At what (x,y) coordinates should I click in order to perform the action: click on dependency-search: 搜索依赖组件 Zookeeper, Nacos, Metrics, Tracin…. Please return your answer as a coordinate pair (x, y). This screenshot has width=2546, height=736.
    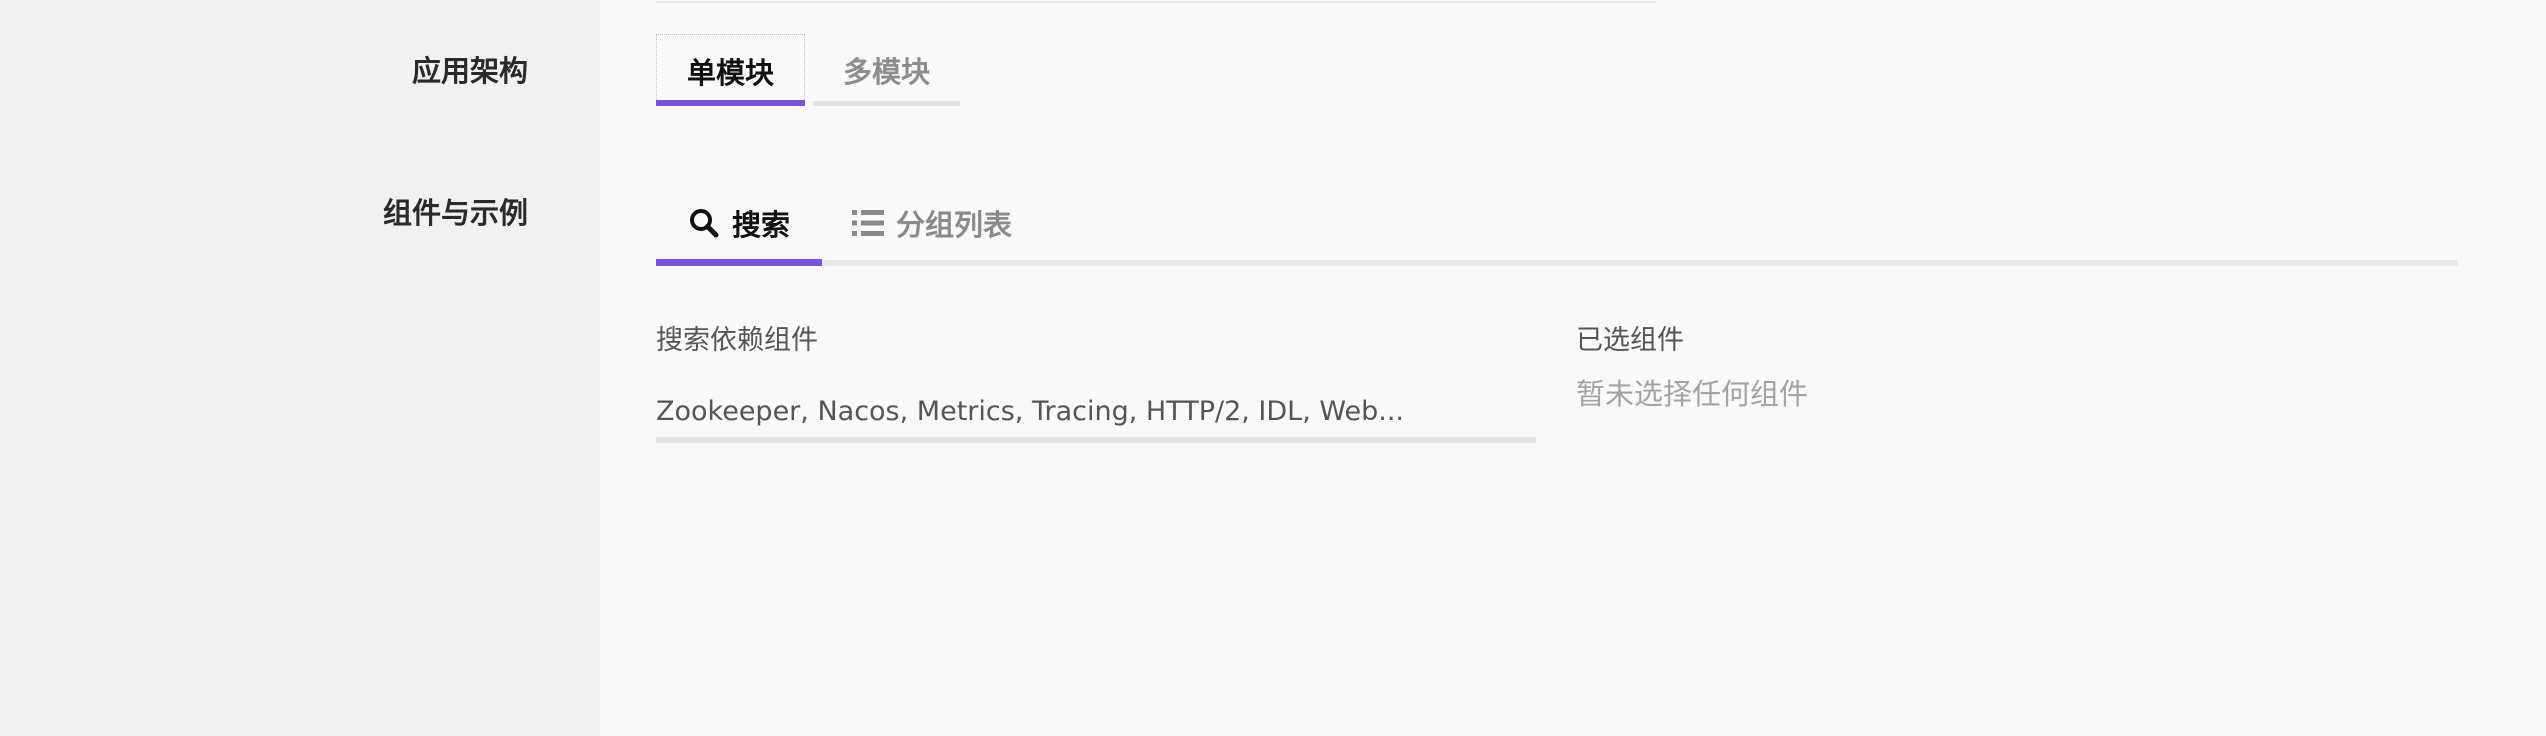
    Looking at the image, I should click on (1096, 380).